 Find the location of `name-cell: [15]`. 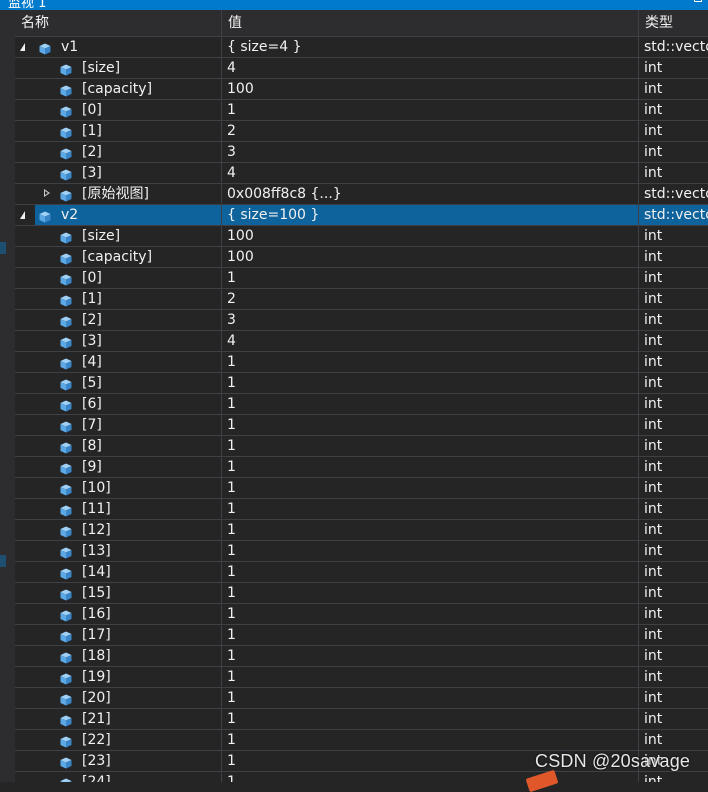

name-cell: [15] is located at coordinates (118, 593).